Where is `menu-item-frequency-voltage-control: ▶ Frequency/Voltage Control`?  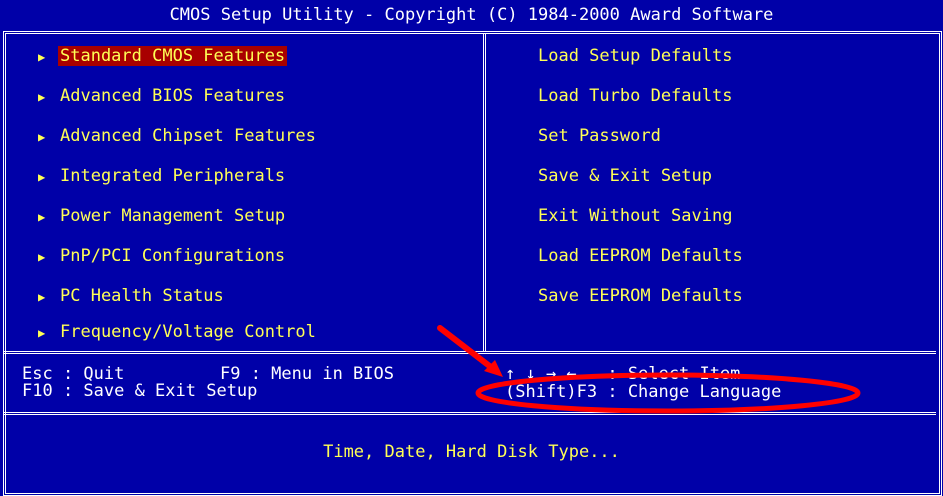
menu-item-frequency-voltage-control: ▶ Frequency/Voltage Control is located at coordinates (177, 332).